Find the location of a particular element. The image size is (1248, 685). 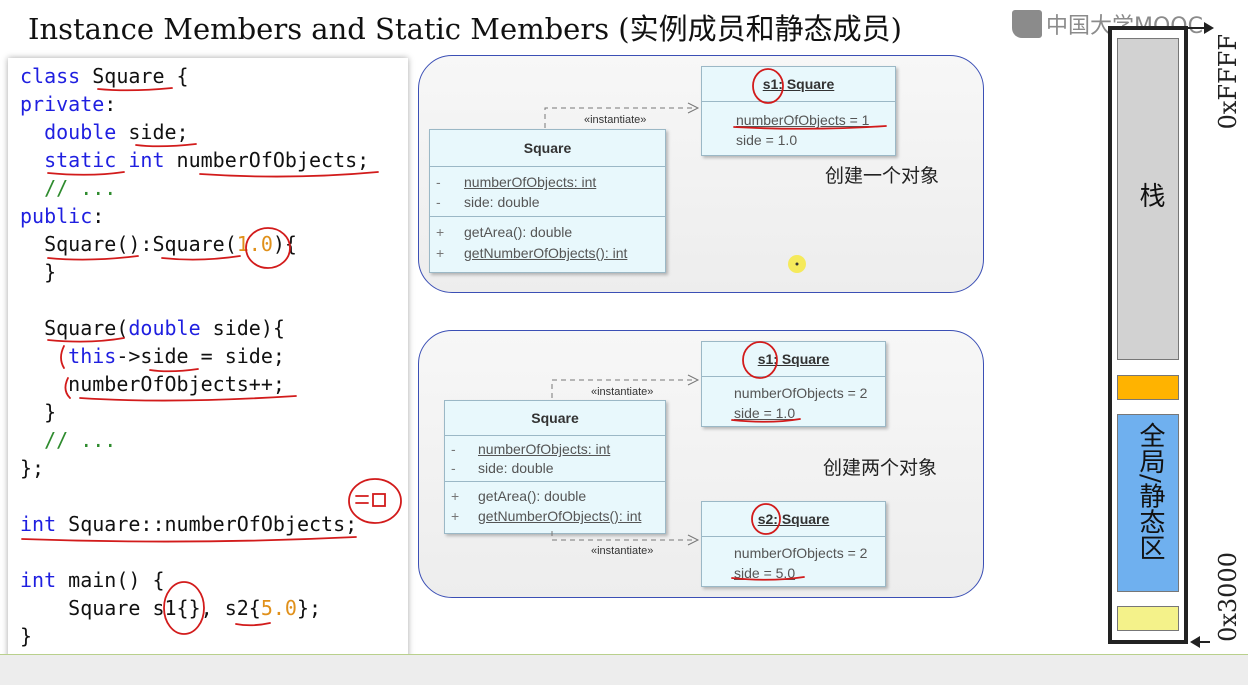

class-attributes: - numberOfObjects: int - side: double is located at coordinates (555, 459).